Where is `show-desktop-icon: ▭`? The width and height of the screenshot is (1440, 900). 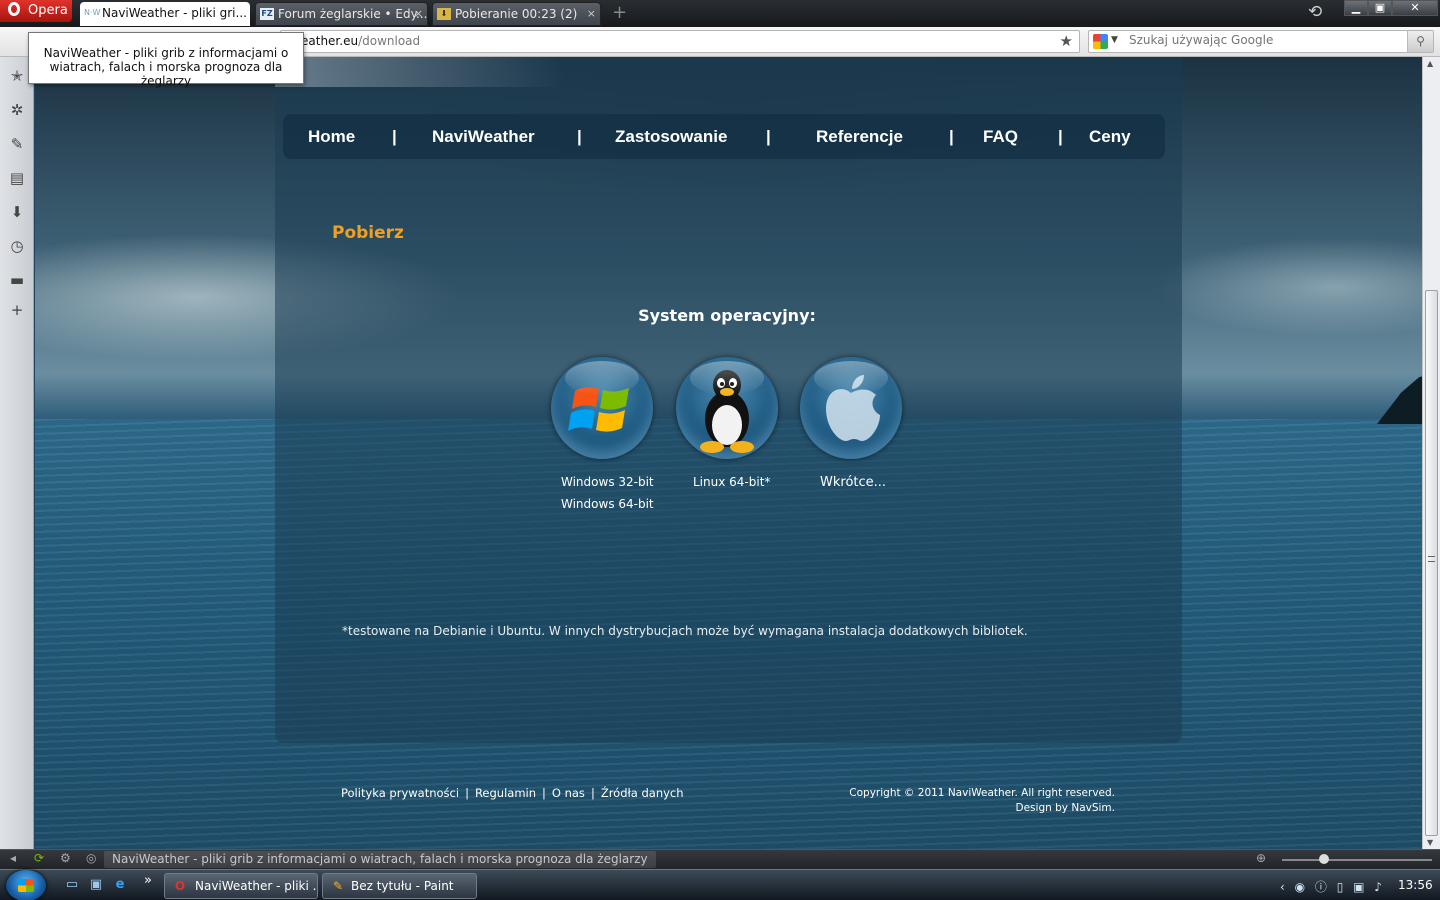
show-desktop-icon: ▭ is located at coordinates (72, 885).